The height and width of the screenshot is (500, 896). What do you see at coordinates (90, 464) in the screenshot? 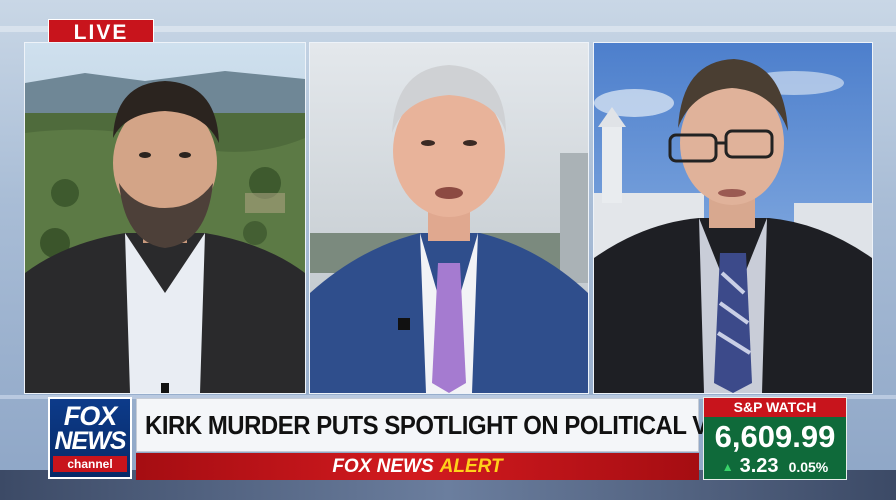
I see `logo-channel-text: channel` at bounding box center [90, 464].